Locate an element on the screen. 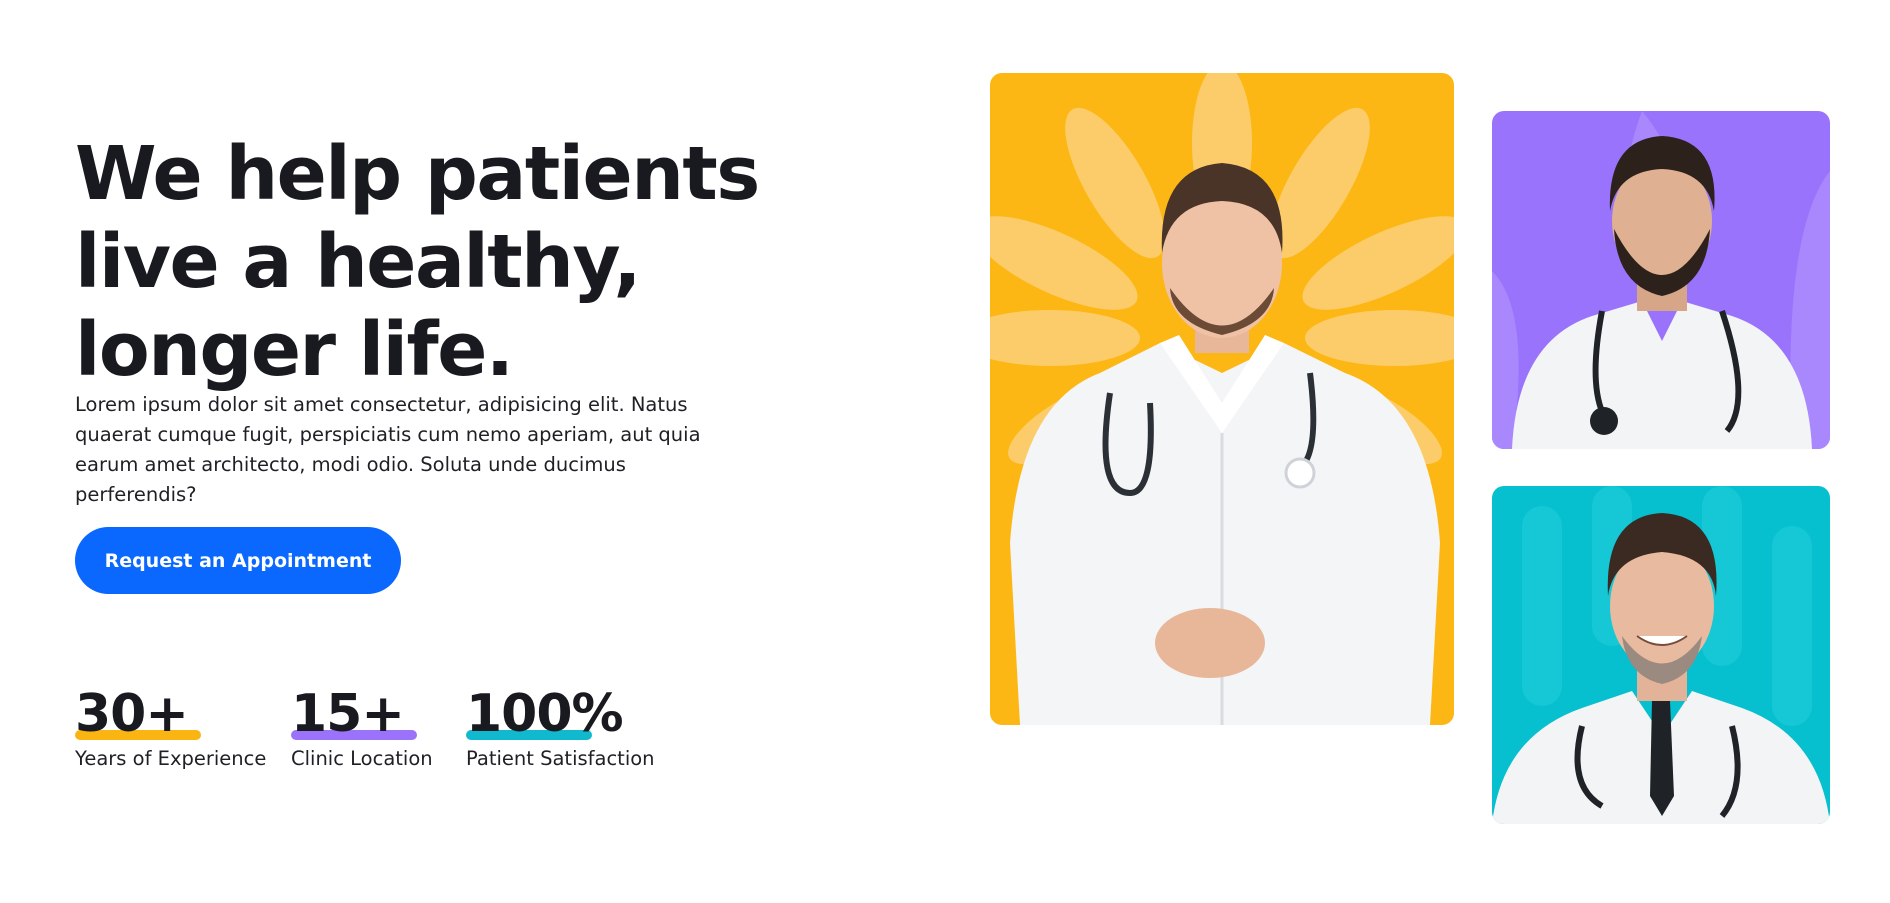 Image resolution: width=1890 pixels, height=903 pixels. stat-label: Years of Experience is located at coordinates (171, 758).